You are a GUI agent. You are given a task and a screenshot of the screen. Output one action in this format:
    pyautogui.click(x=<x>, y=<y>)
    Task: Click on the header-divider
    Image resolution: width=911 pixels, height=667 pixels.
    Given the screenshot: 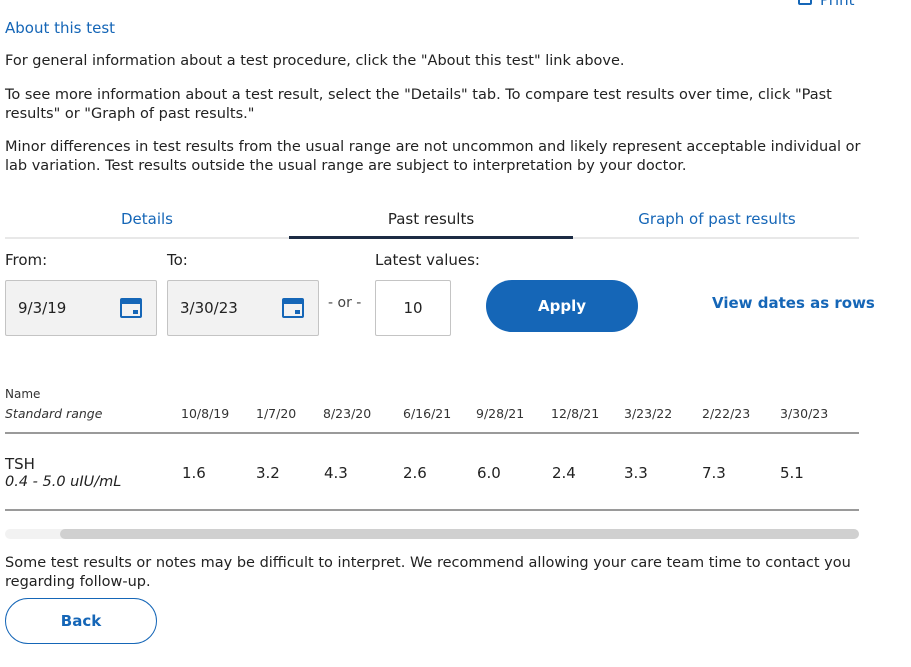 What is the action you would take?
    pyautogui.click(x=432, y=433)
    